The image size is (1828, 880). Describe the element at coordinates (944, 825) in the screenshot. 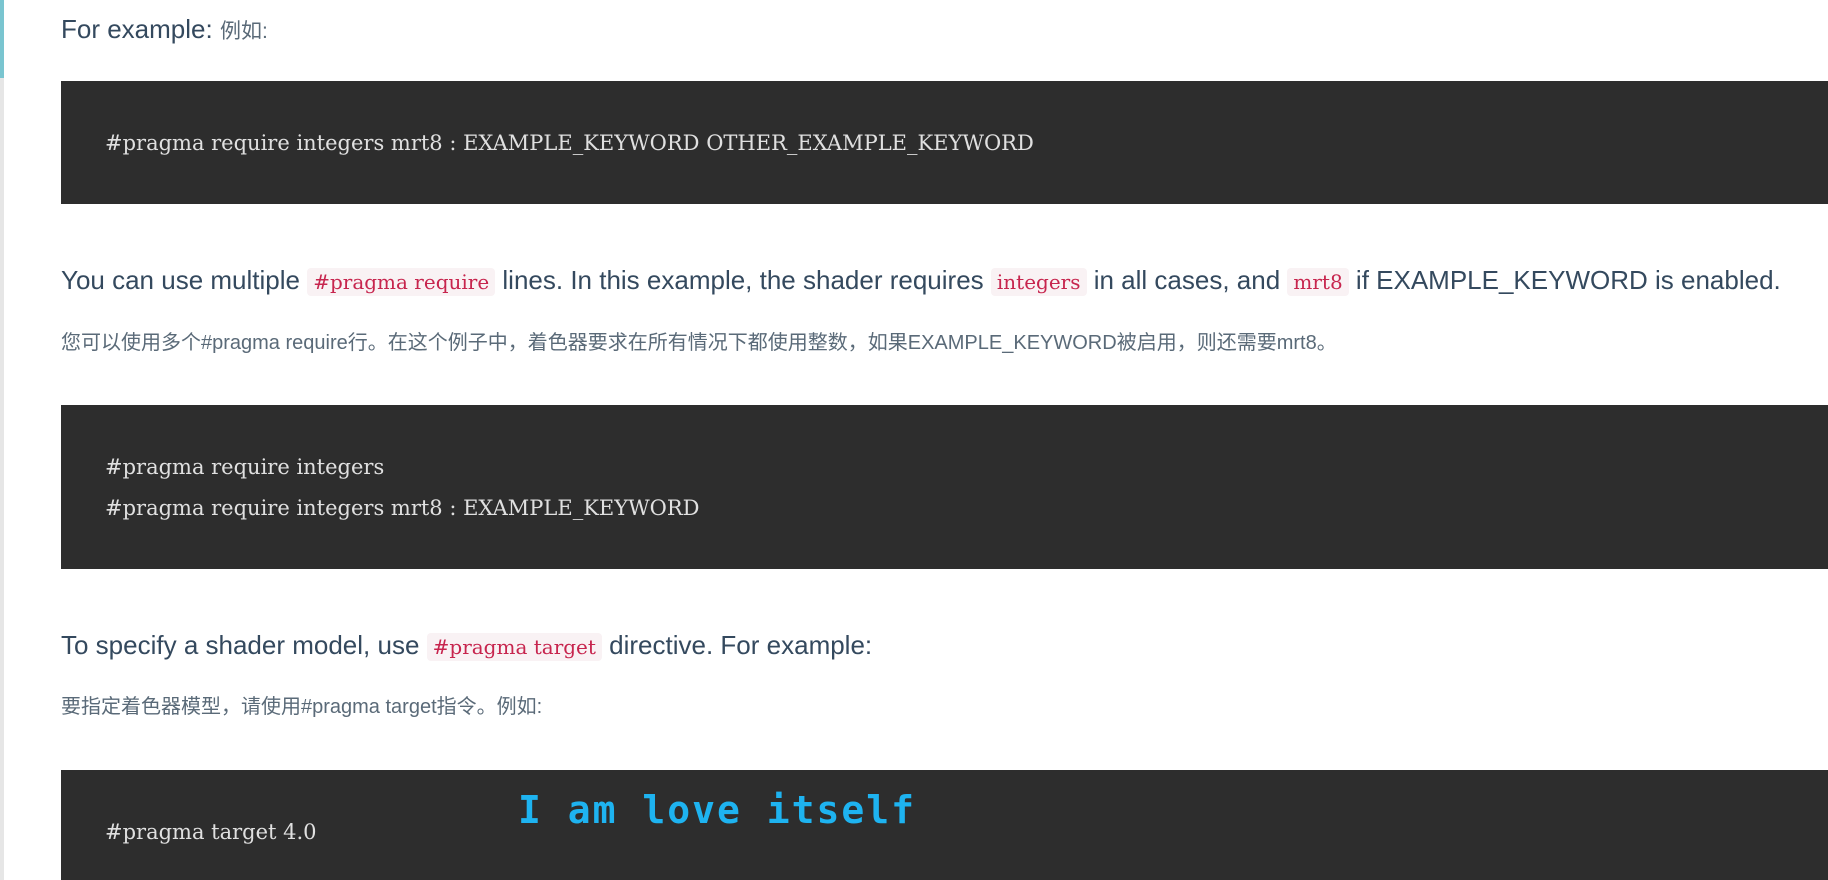

I see `code-block-3: #pragma target 4.0` at that location.